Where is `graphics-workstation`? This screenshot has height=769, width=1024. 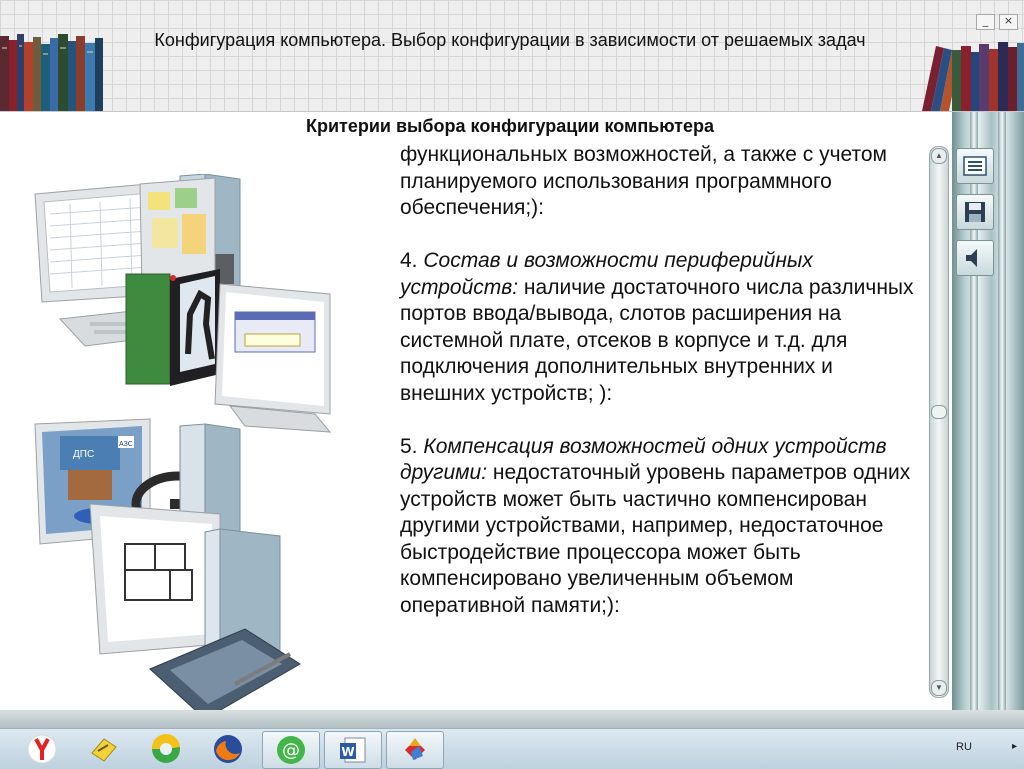 graphics-workstation is located at coordinates (172, 327).